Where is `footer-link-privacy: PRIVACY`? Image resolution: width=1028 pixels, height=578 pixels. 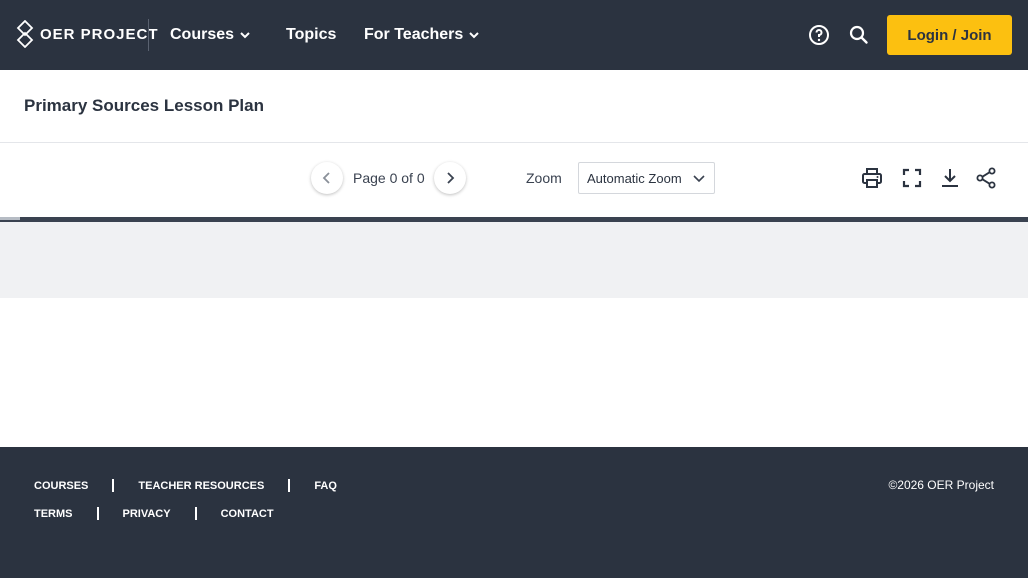
footer-link-privacy: PRIVACY is located at coordinates (147, 514).